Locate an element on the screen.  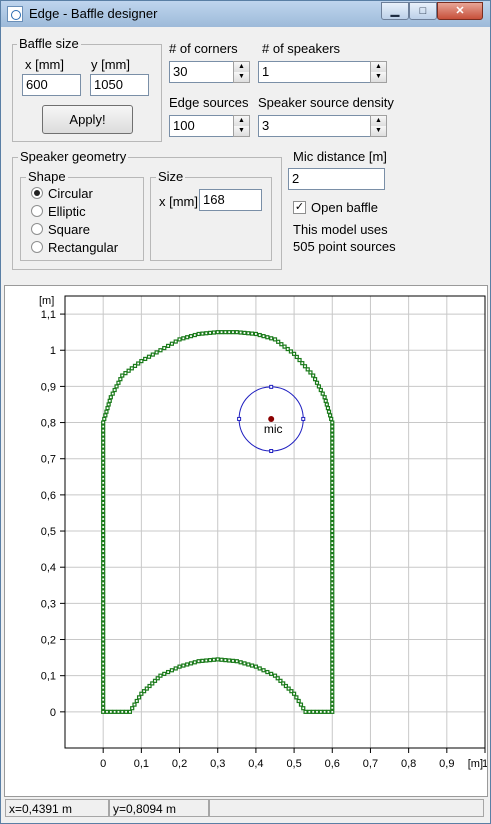
x-tick-label: 0,2 is located at coordinates (179, 764).